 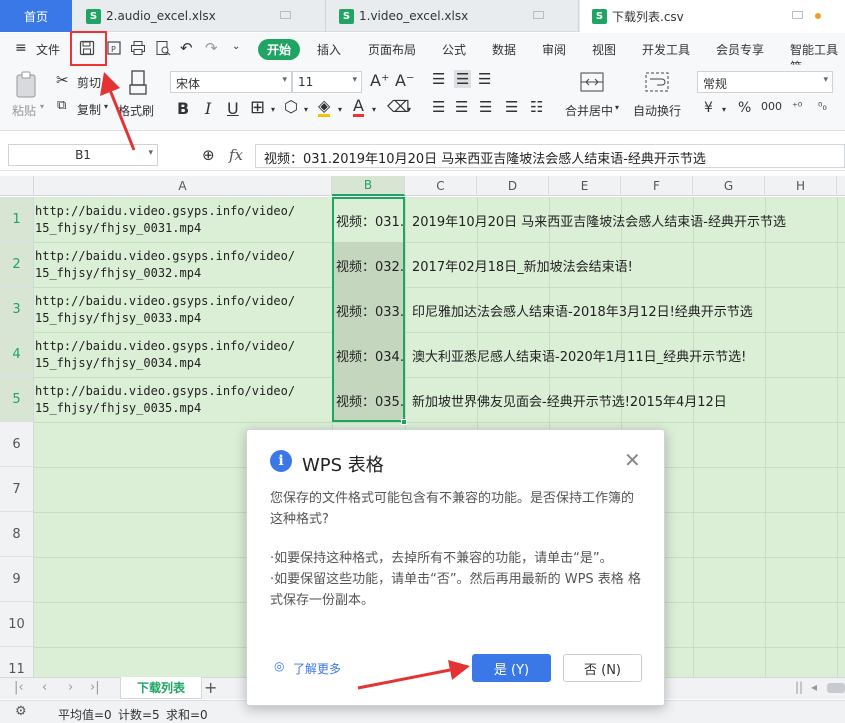 What do you see at coordinates (138, 48) in the screenshot?
I see `print-icon` at bounding box center [138, 48].